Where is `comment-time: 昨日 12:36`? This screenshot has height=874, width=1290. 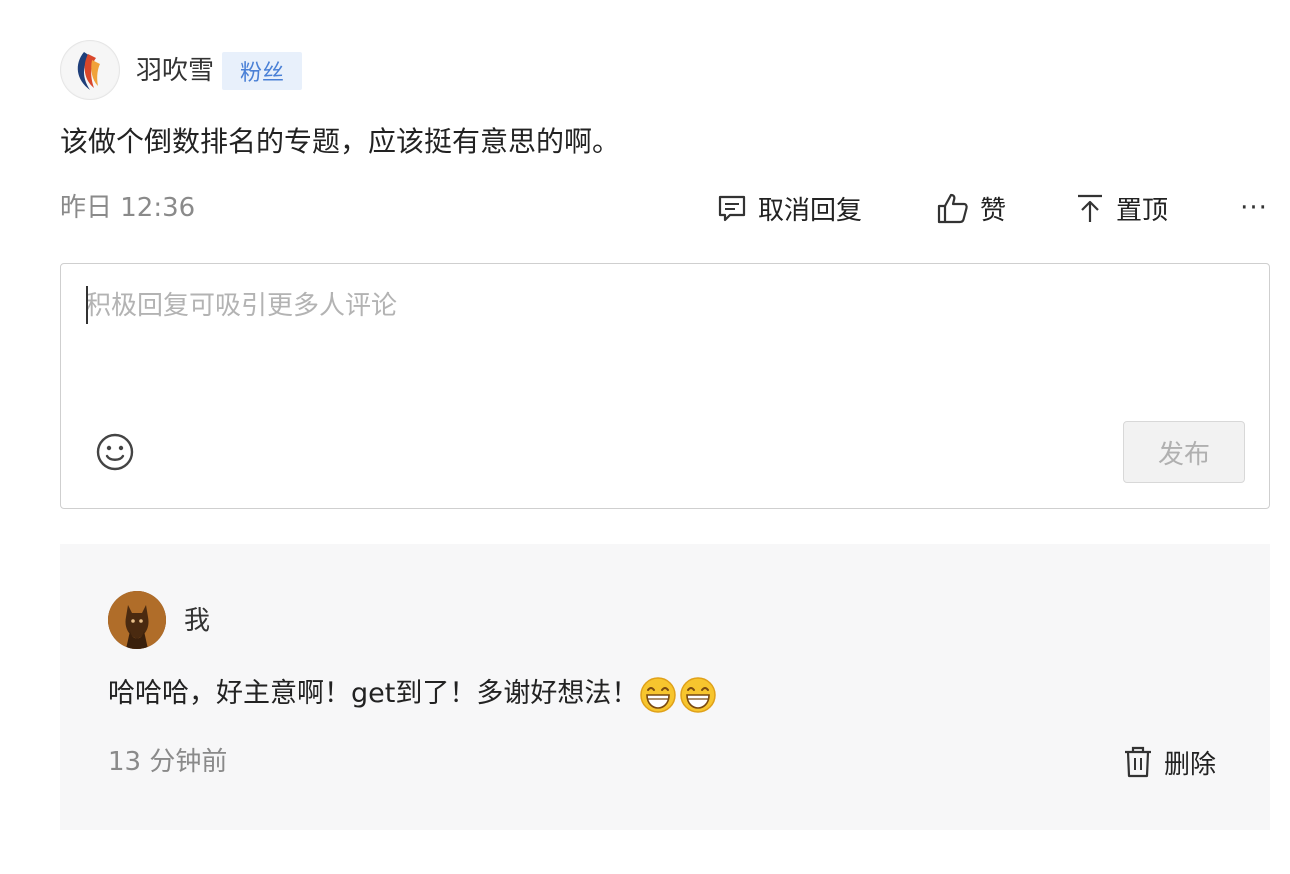
comment-time: 昨日 12:36 is located at coordinates (128, 208).